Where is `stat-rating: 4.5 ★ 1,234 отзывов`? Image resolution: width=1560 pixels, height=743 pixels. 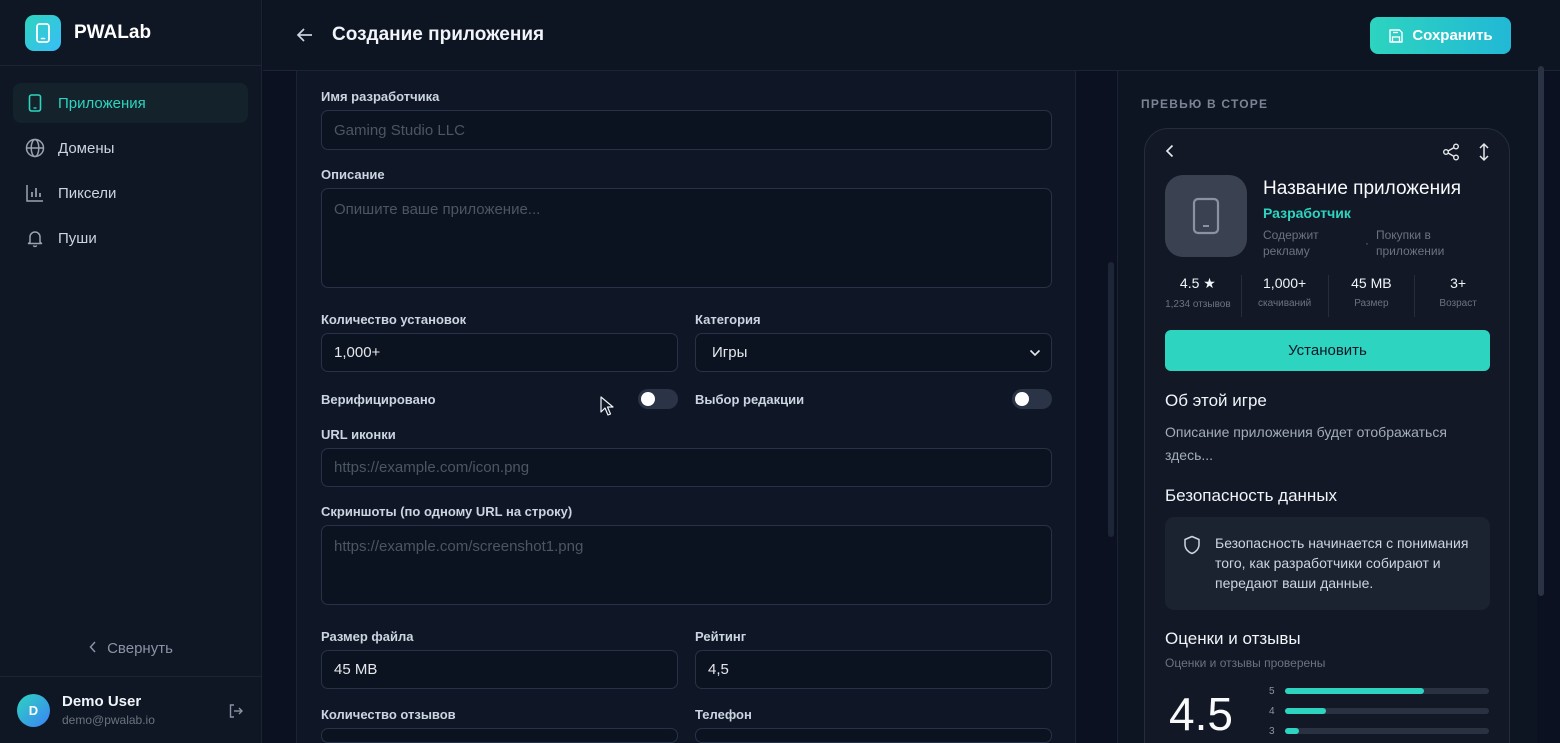
stat-rating: 4.5 ★ 1,234 отзывов is located at coordinates (1198, 296).